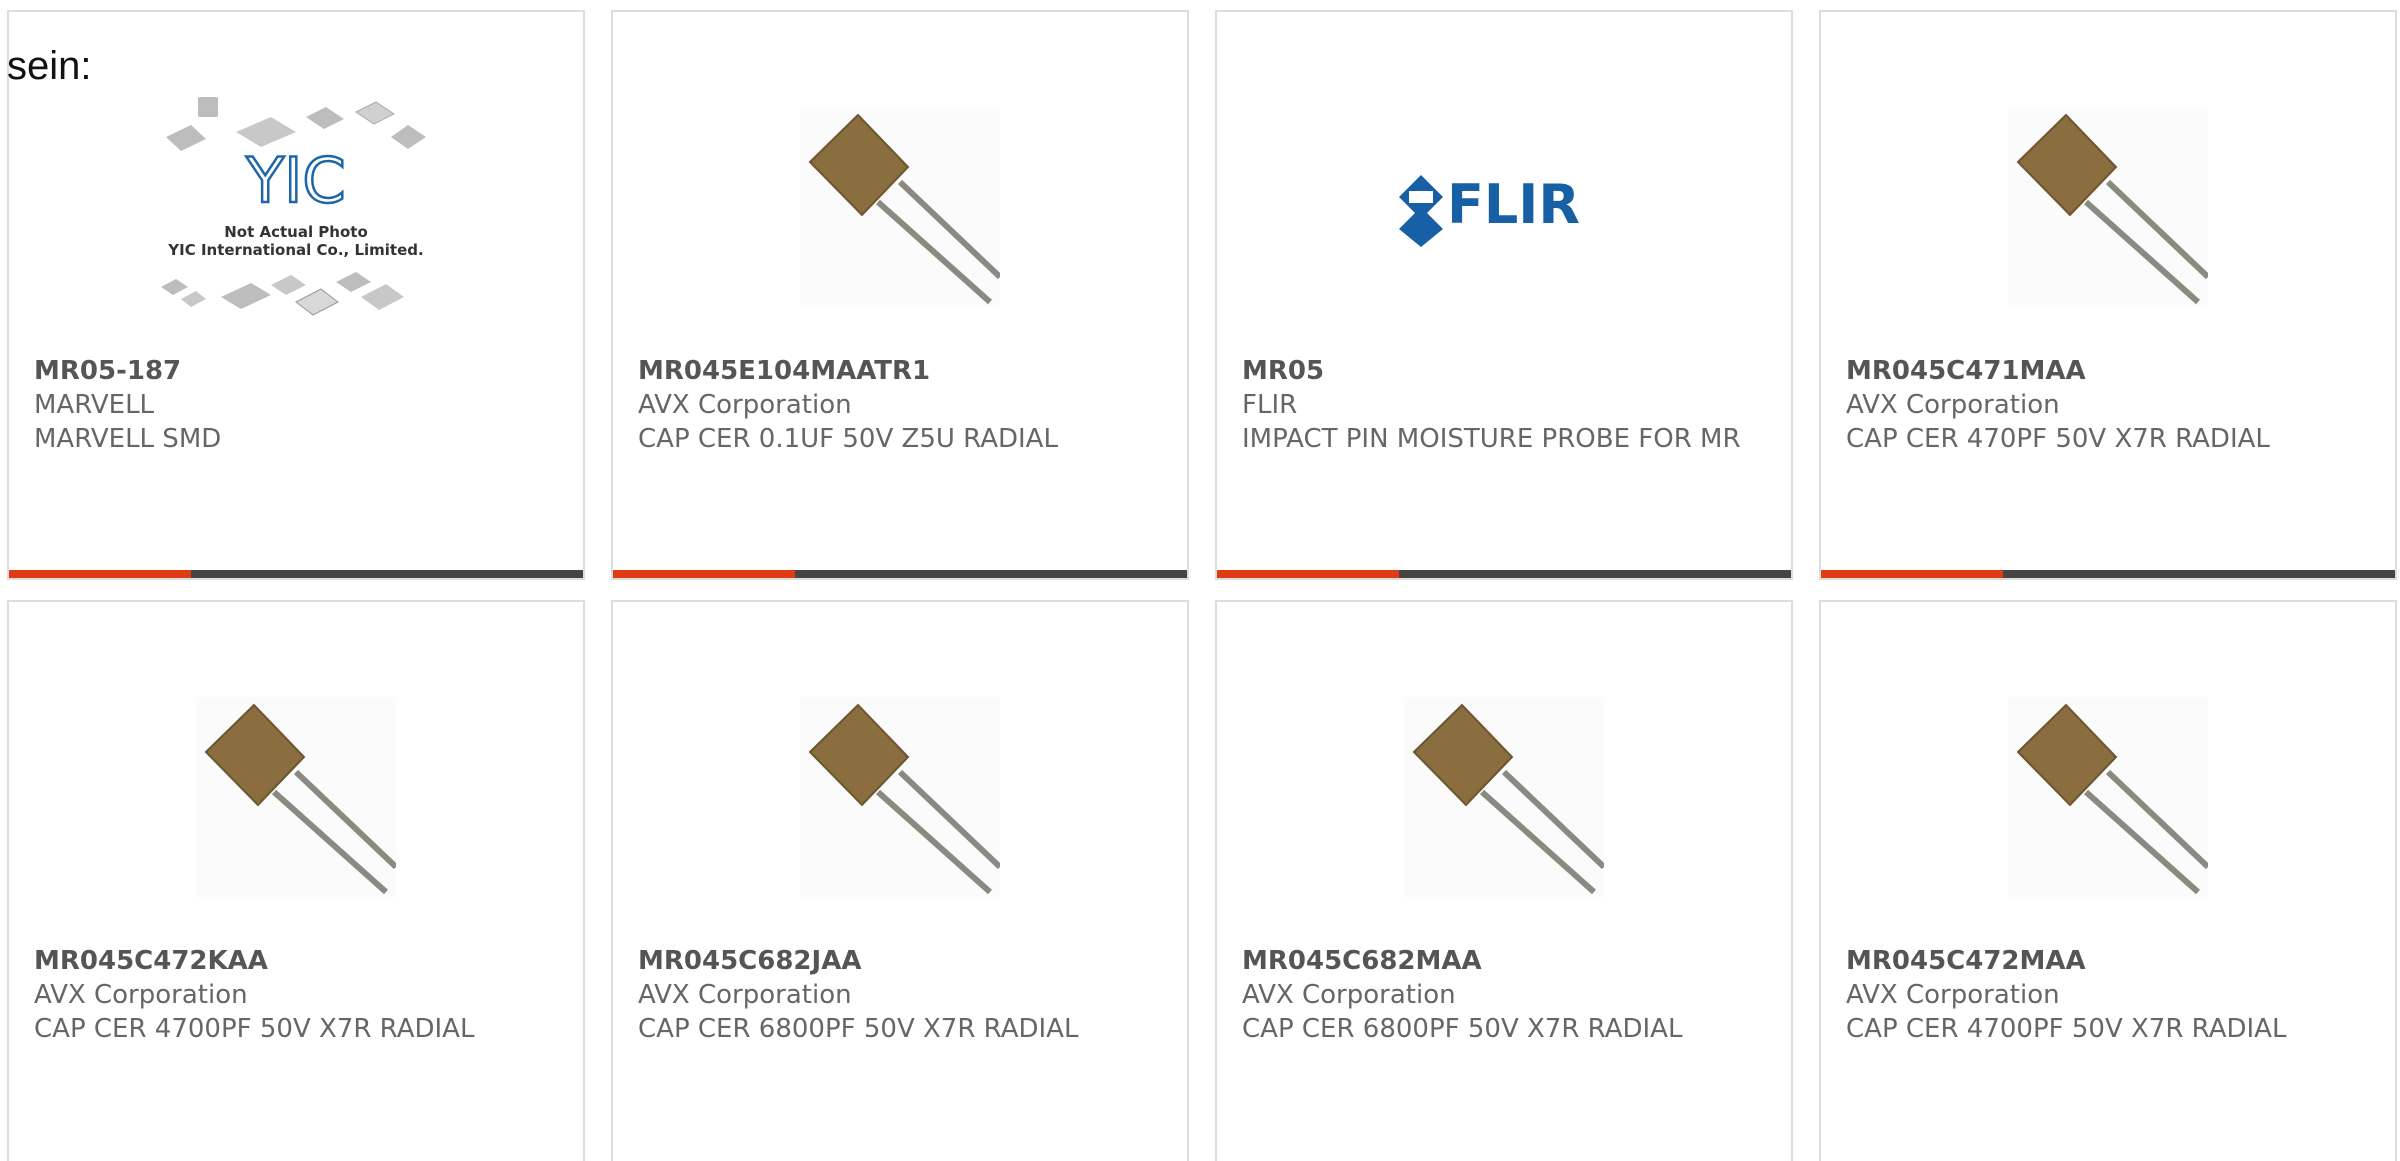 Image resolution: width=2400 pixels, height=1161 pixels. Describe the element at coordinates (1497, 371) in the screenshot. I see `part-number-link: MR05` at that location.